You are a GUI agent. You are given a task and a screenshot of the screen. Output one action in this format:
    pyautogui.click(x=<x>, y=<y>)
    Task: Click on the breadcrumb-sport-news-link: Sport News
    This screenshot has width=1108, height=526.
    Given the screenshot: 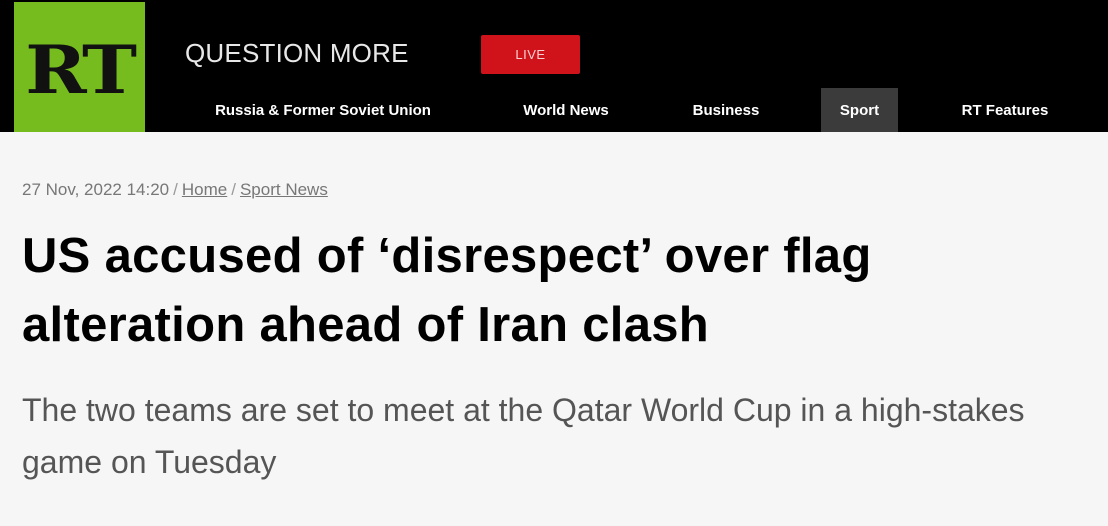 What is the action you would take?
    pyautogui.click(x=284, y=189)
    